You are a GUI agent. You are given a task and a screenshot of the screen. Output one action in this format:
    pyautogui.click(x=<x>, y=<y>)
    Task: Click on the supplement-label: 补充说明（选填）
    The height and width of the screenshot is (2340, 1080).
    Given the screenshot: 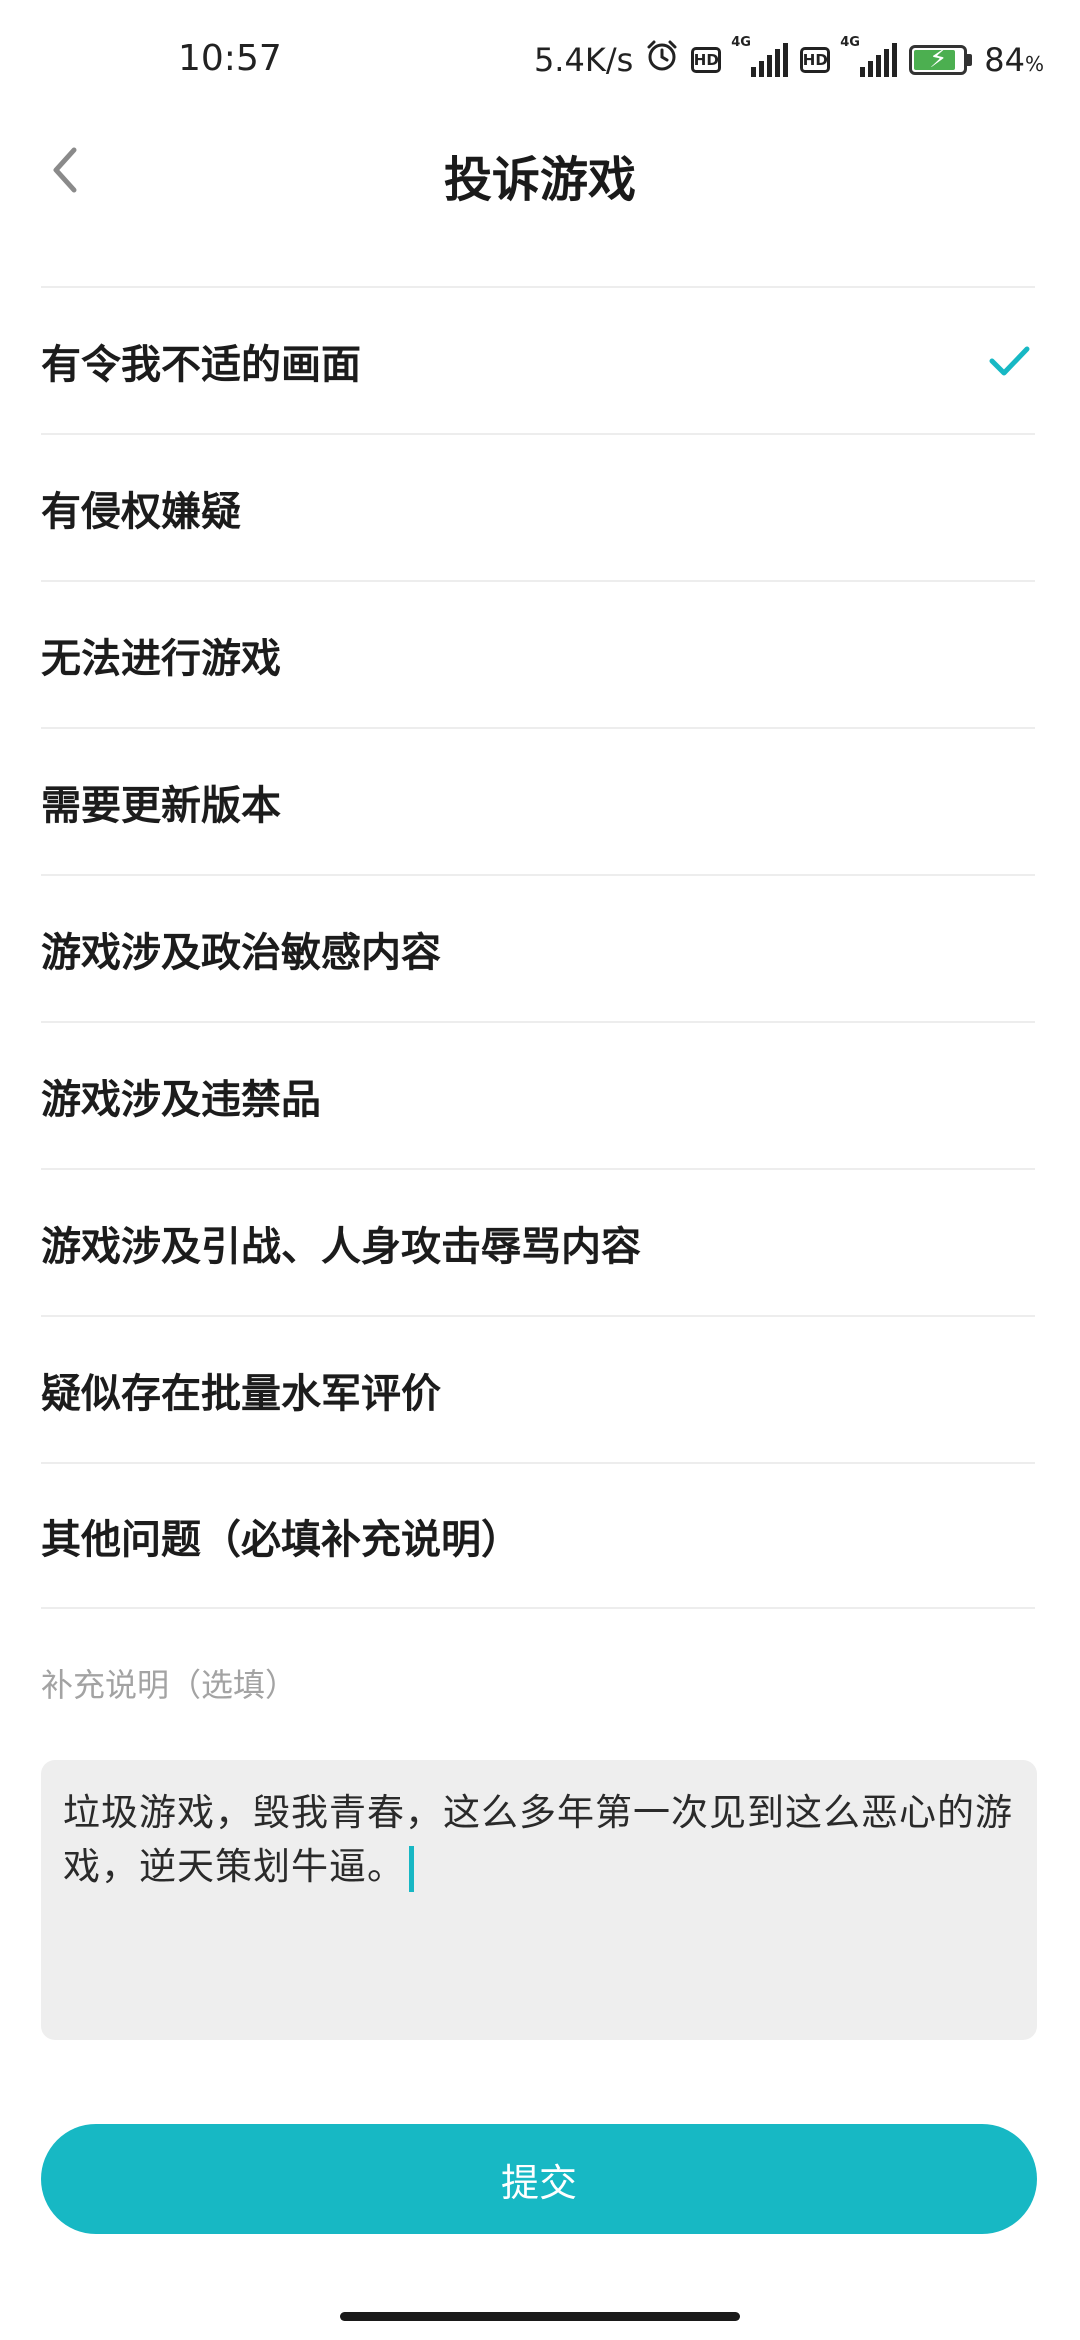 What is the action you would take?
    pyautogui.click(x=169, y=1685)
    